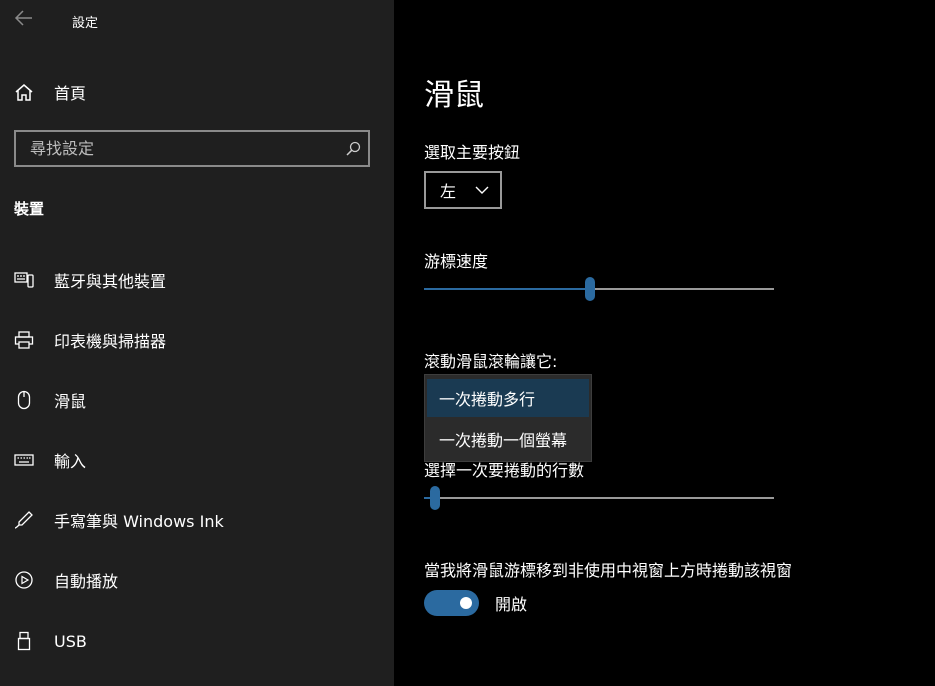 The image size is (935, 686). What do you see at coordinates (24, 641) in the screenshot?
I see `usb-icon` at bounding box center [24, 641].